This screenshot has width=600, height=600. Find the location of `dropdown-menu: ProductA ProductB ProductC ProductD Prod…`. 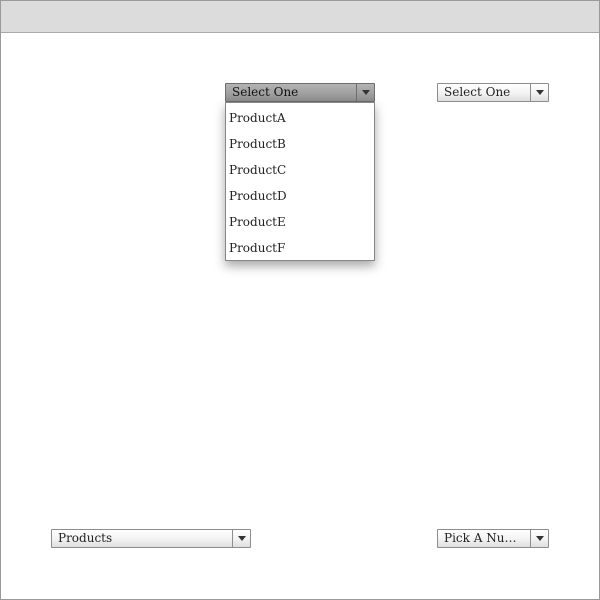

dropdown-menu: ProductA ProductB ProductC ProductD Prod… is located at coordinates (300, 181).